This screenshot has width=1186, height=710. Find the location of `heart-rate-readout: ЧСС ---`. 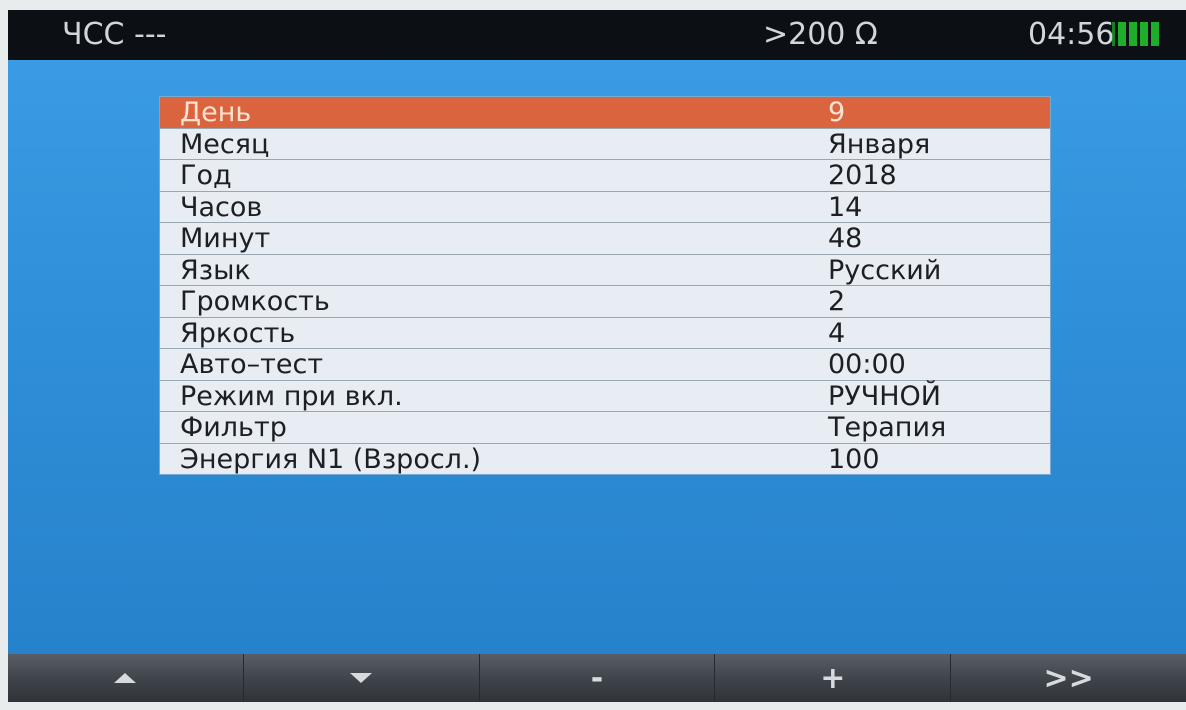

heart-rate-readout: ЧСС --- is located at coordinates (114, 34).